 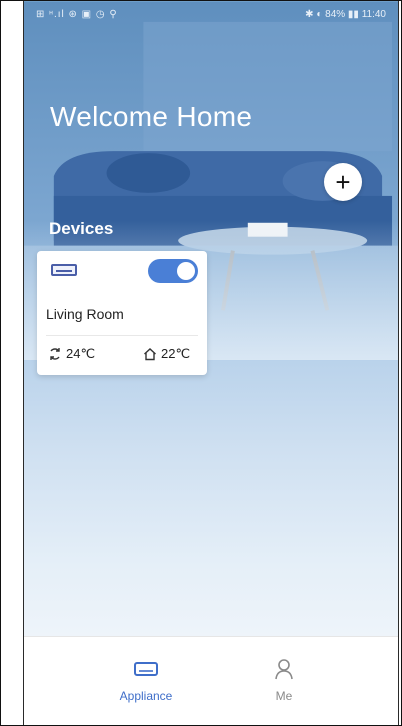 I want to click on devices-section-label: Devices, so click(x=81, y=228).